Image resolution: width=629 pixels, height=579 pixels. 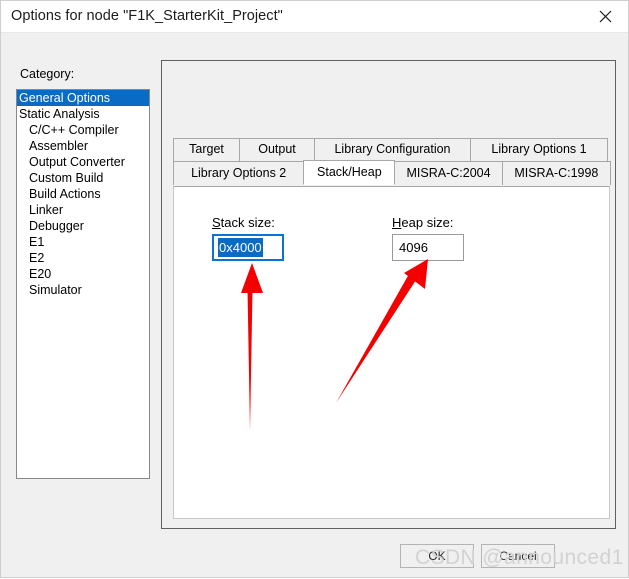 I want to click on category-item: E20, so click(x=83, y=274).